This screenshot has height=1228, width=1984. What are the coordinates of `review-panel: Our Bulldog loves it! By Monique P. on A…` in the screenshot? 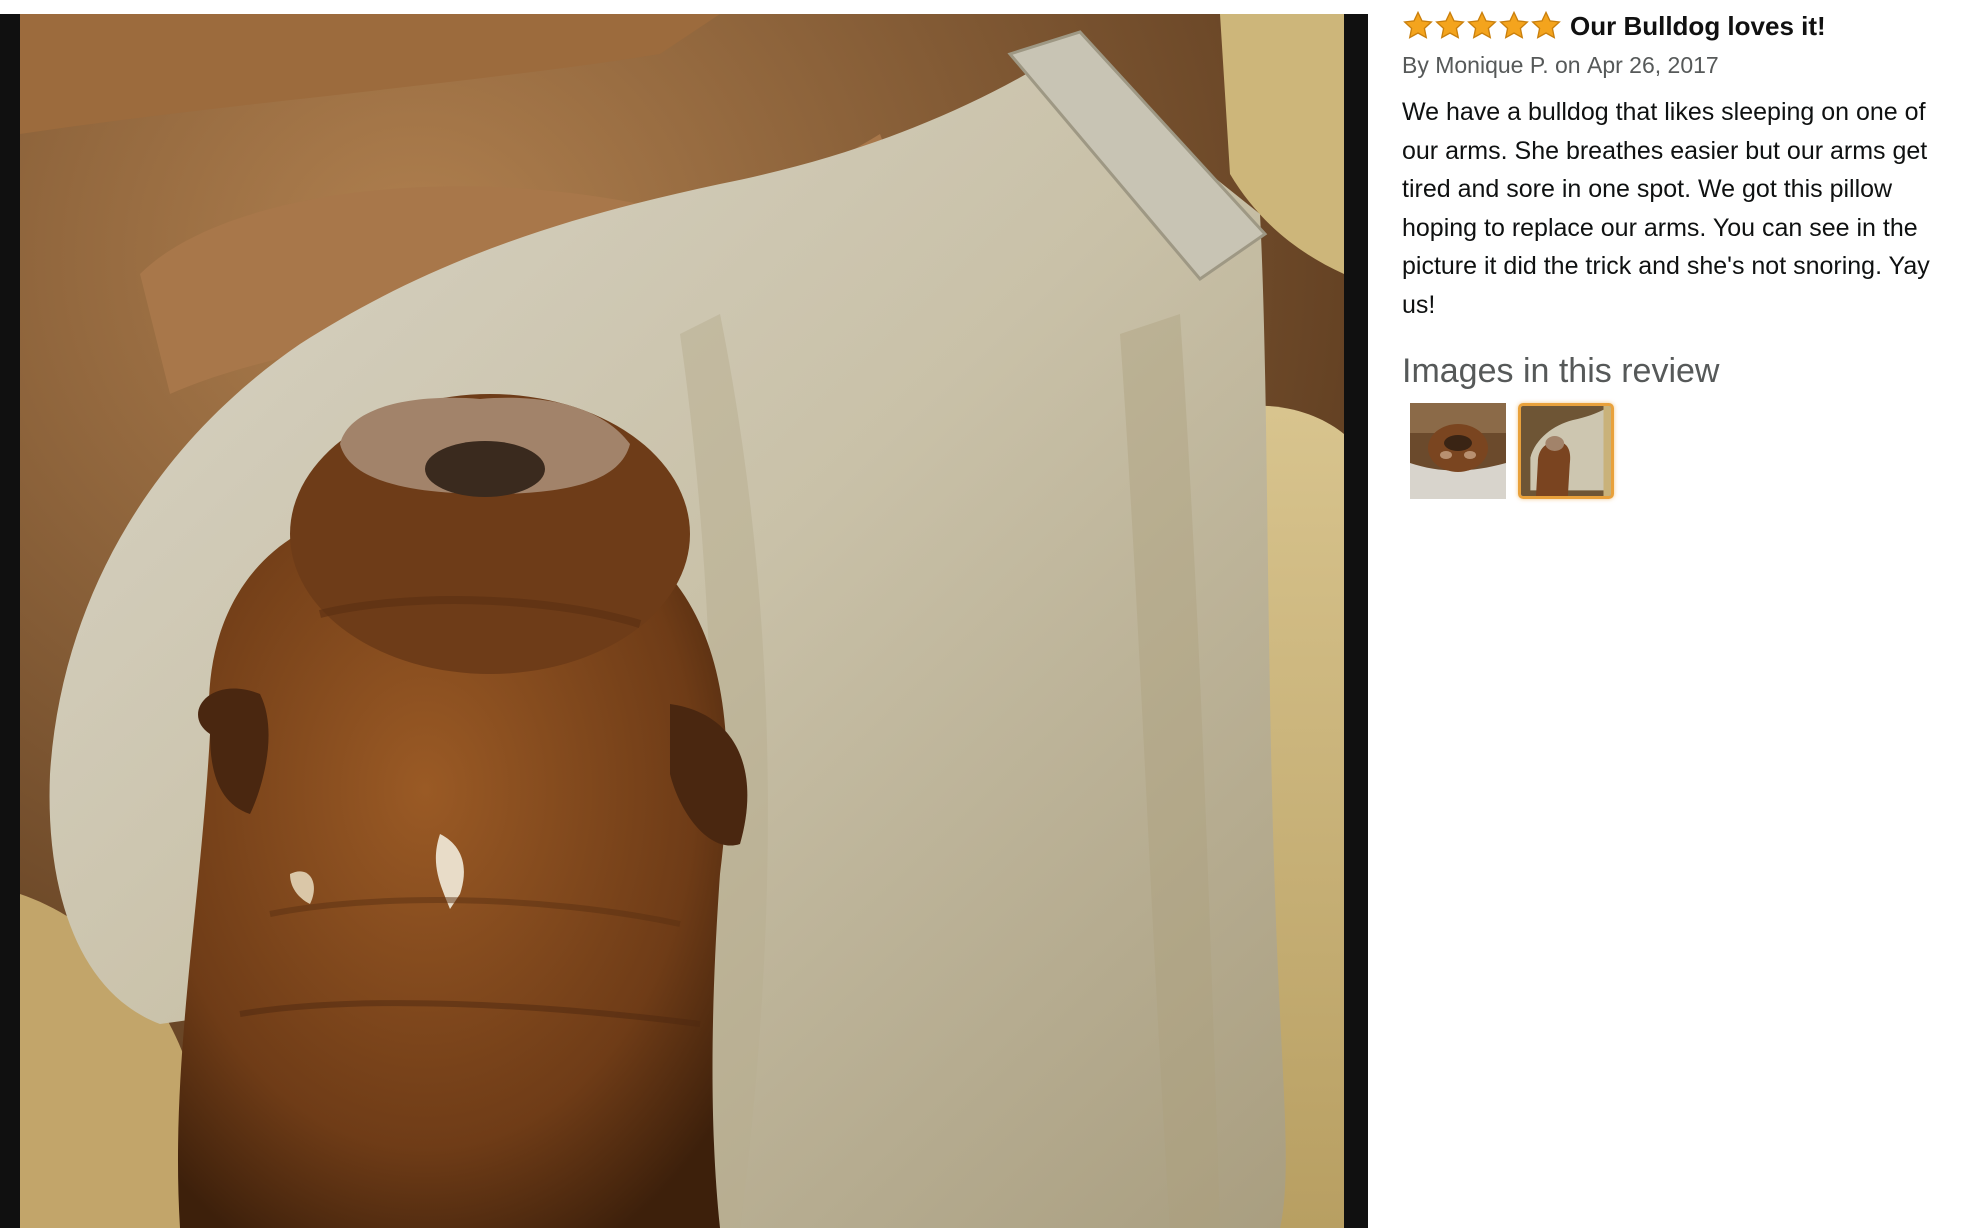 It's located at (1680, 253).